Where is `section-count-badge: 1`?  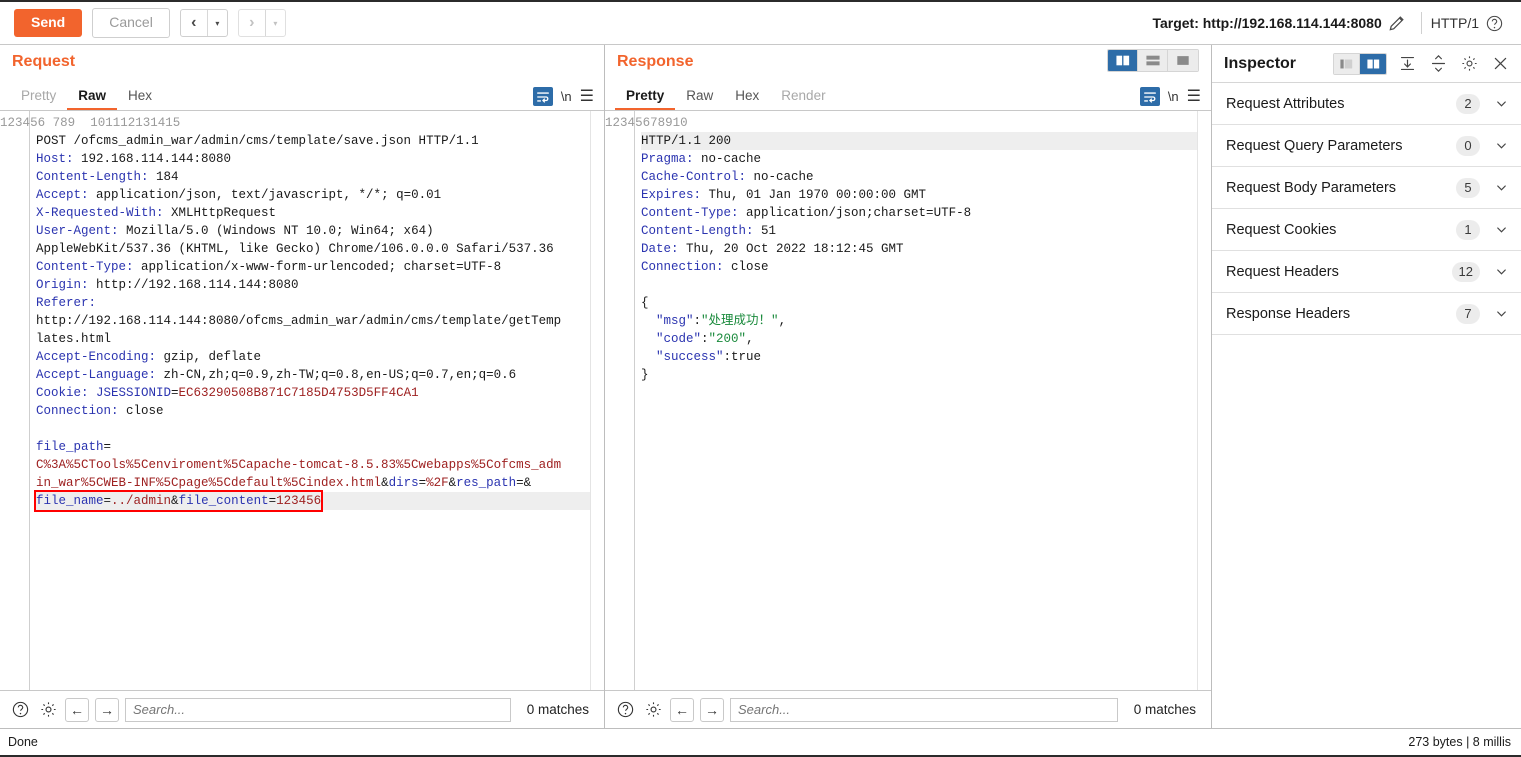 section-count-badge: 1 is located at coordinates (1468, 229).